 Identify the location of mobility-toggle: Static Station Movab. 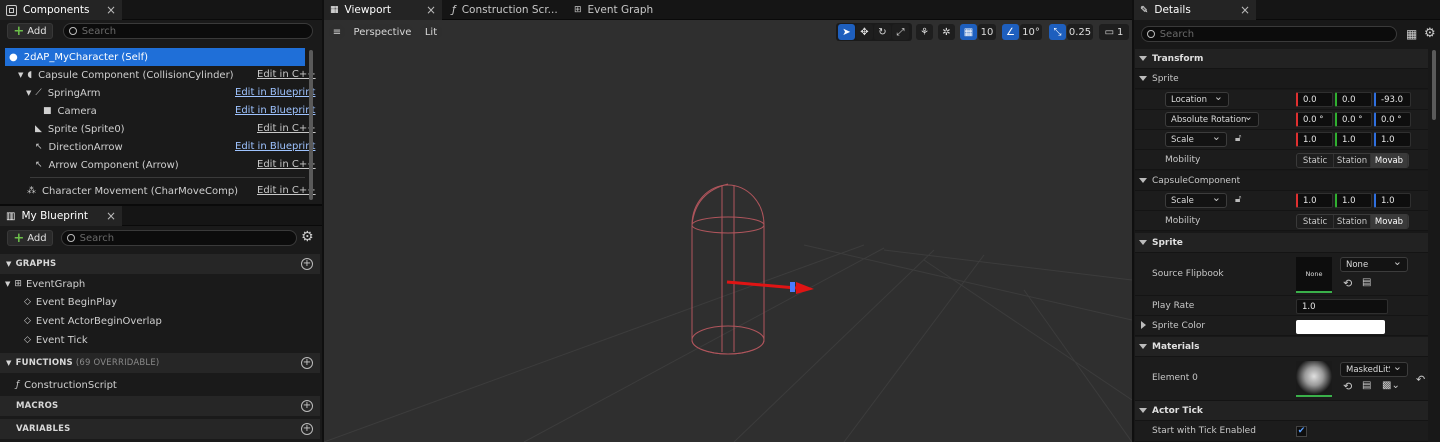
(1352, 160).